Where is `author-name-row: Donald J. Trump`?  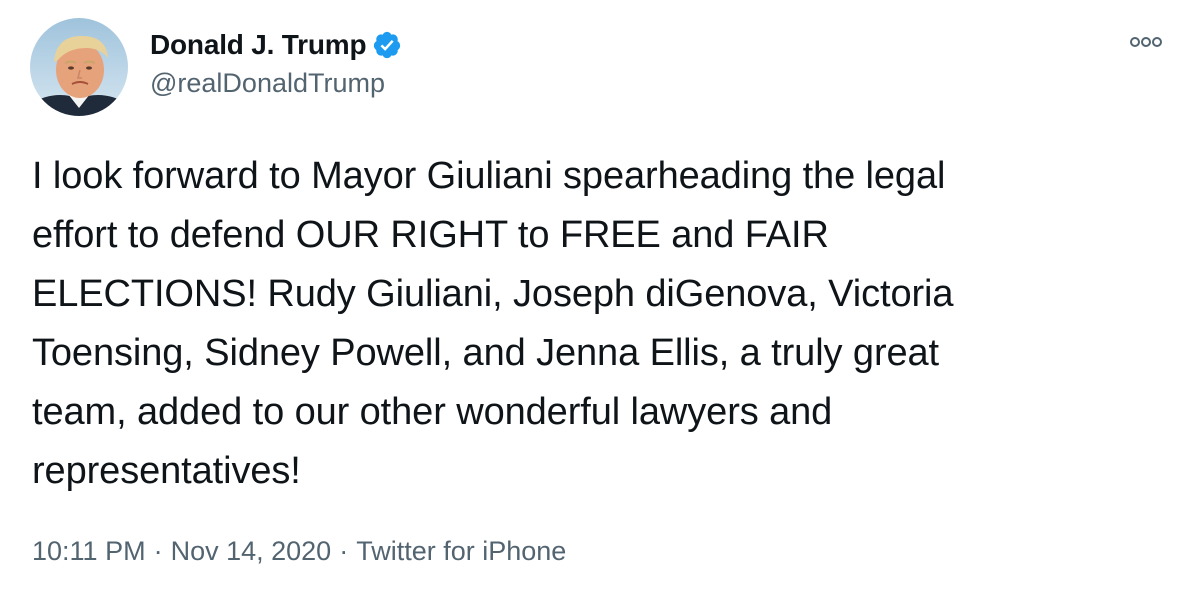 author-name-row: Donald J. Trump is located at coordinates (276, 45).